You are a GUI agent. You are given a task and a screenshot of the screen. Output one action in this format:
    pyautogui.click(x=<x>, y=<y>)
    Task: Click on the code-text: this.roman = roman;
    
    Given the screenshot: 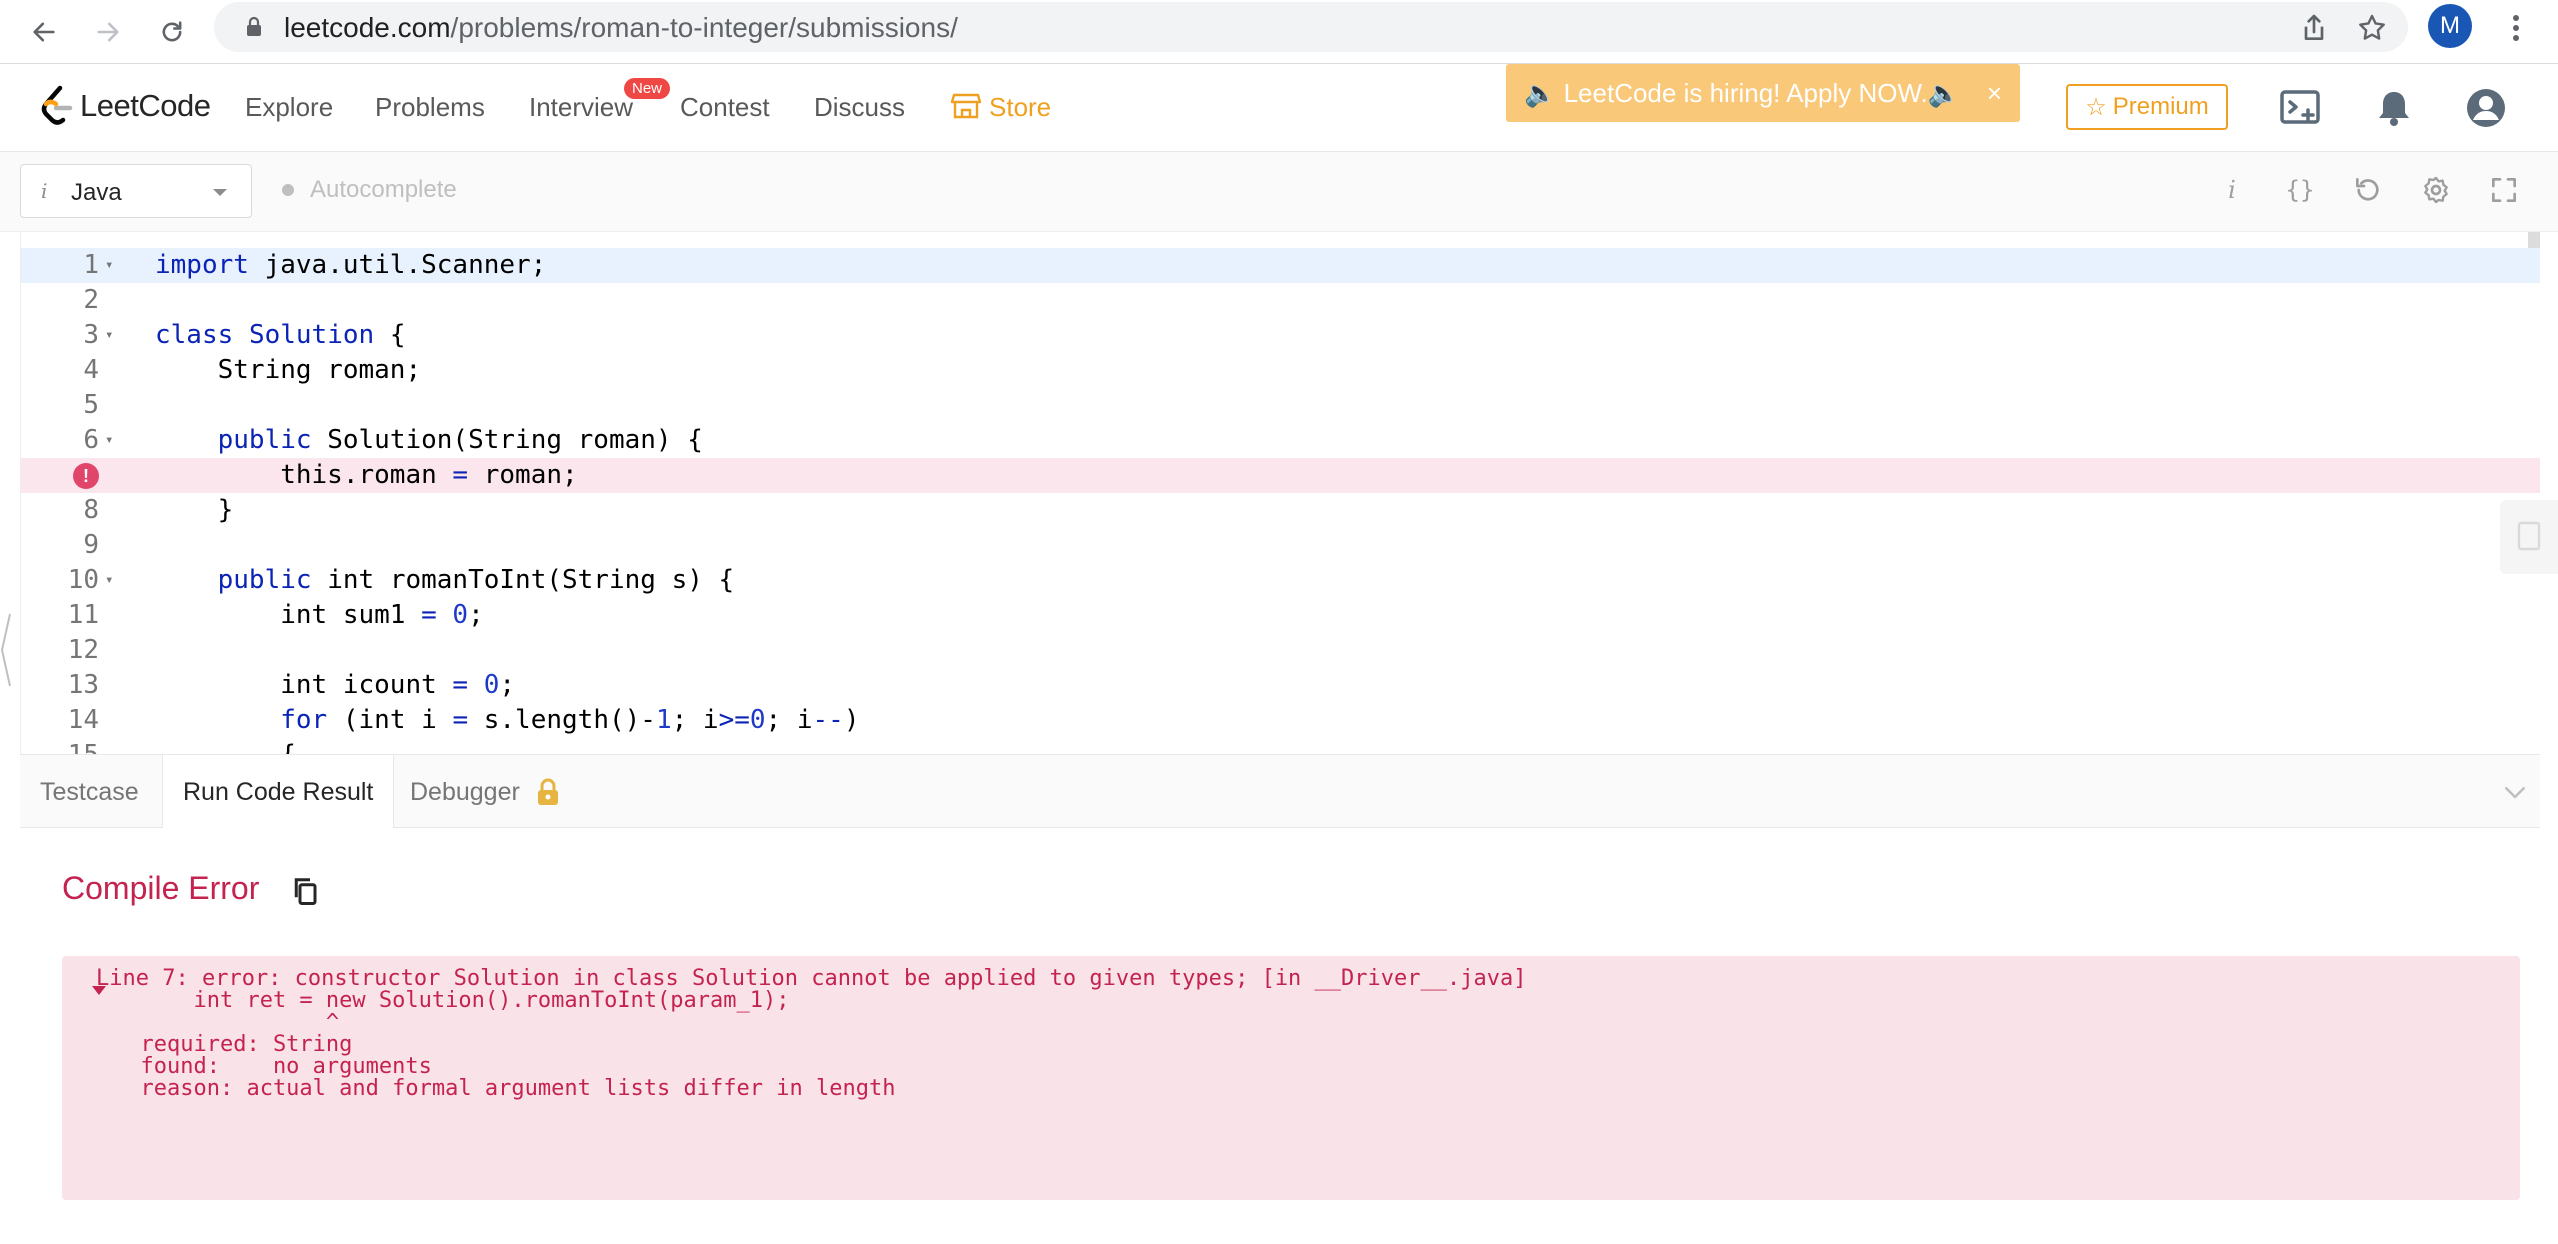 What is the action you would take?
    pyautogui.click(x=366, y=475)
    